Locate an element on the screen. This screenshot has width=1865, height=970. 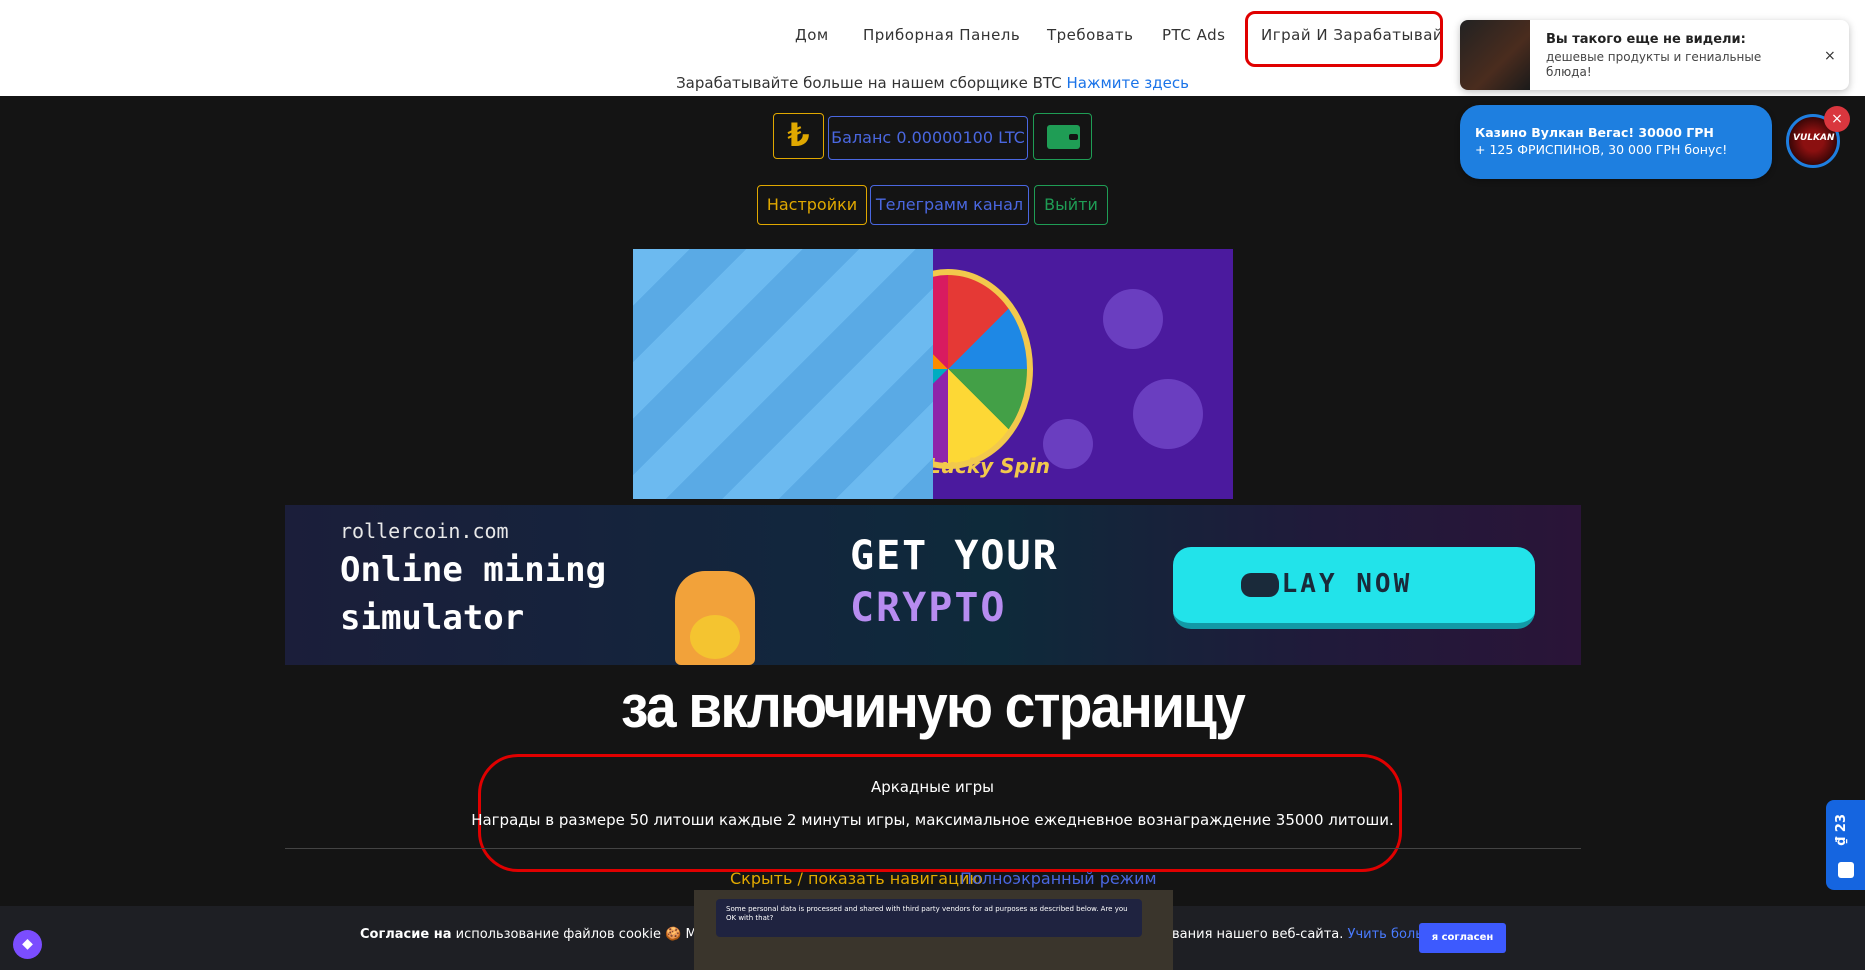
logout-button: Выйти is located at coordinates (1071, 205).